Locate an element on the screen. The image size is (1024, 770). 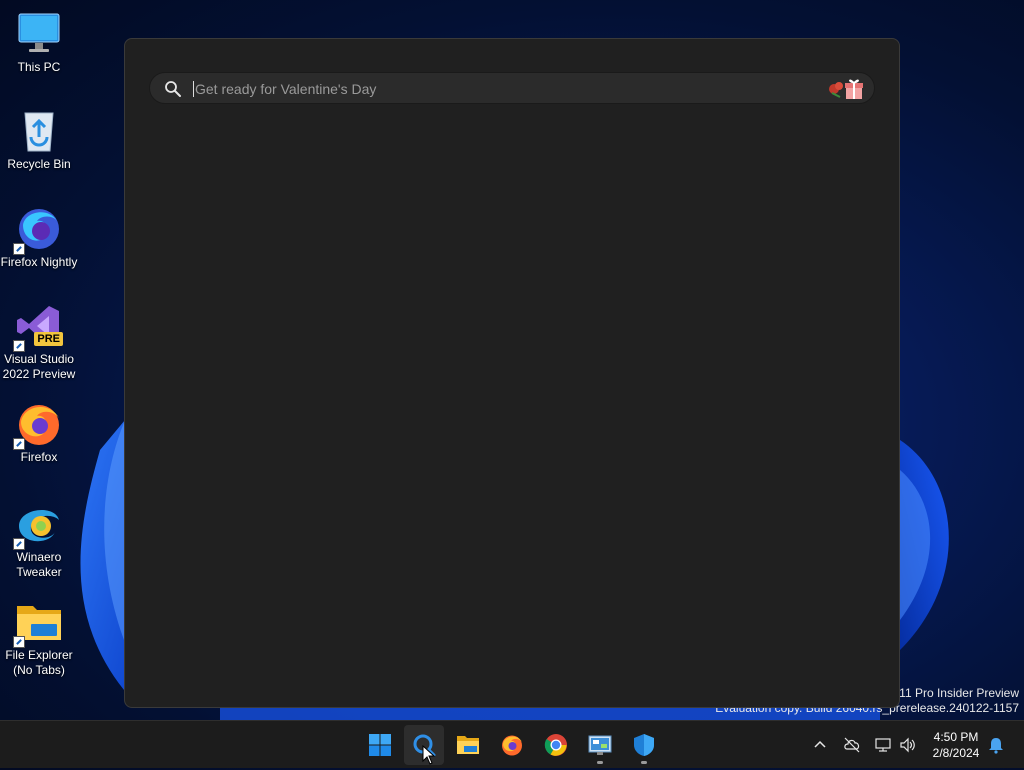
cloud-offline-icon is located at coordinates (852, 745).